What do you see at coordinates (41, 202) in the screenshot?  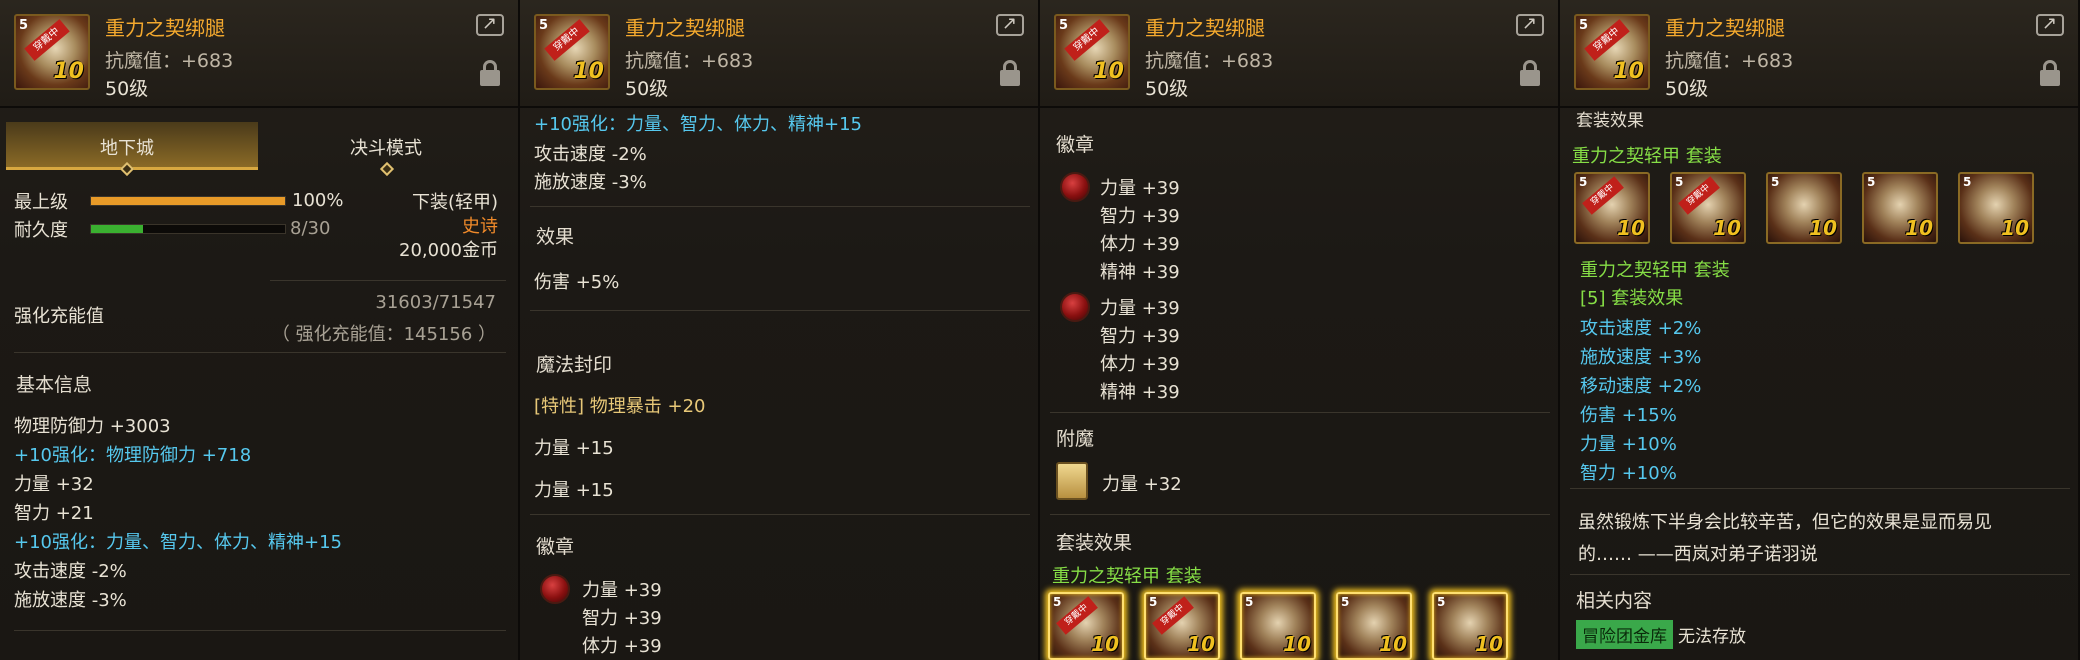 I see `max-level-label: 最上级` at bounding box center [41, 202].